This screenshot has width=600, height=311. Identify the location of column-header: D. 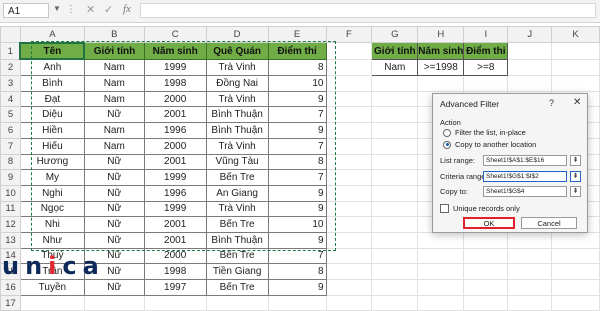
(237, 34).